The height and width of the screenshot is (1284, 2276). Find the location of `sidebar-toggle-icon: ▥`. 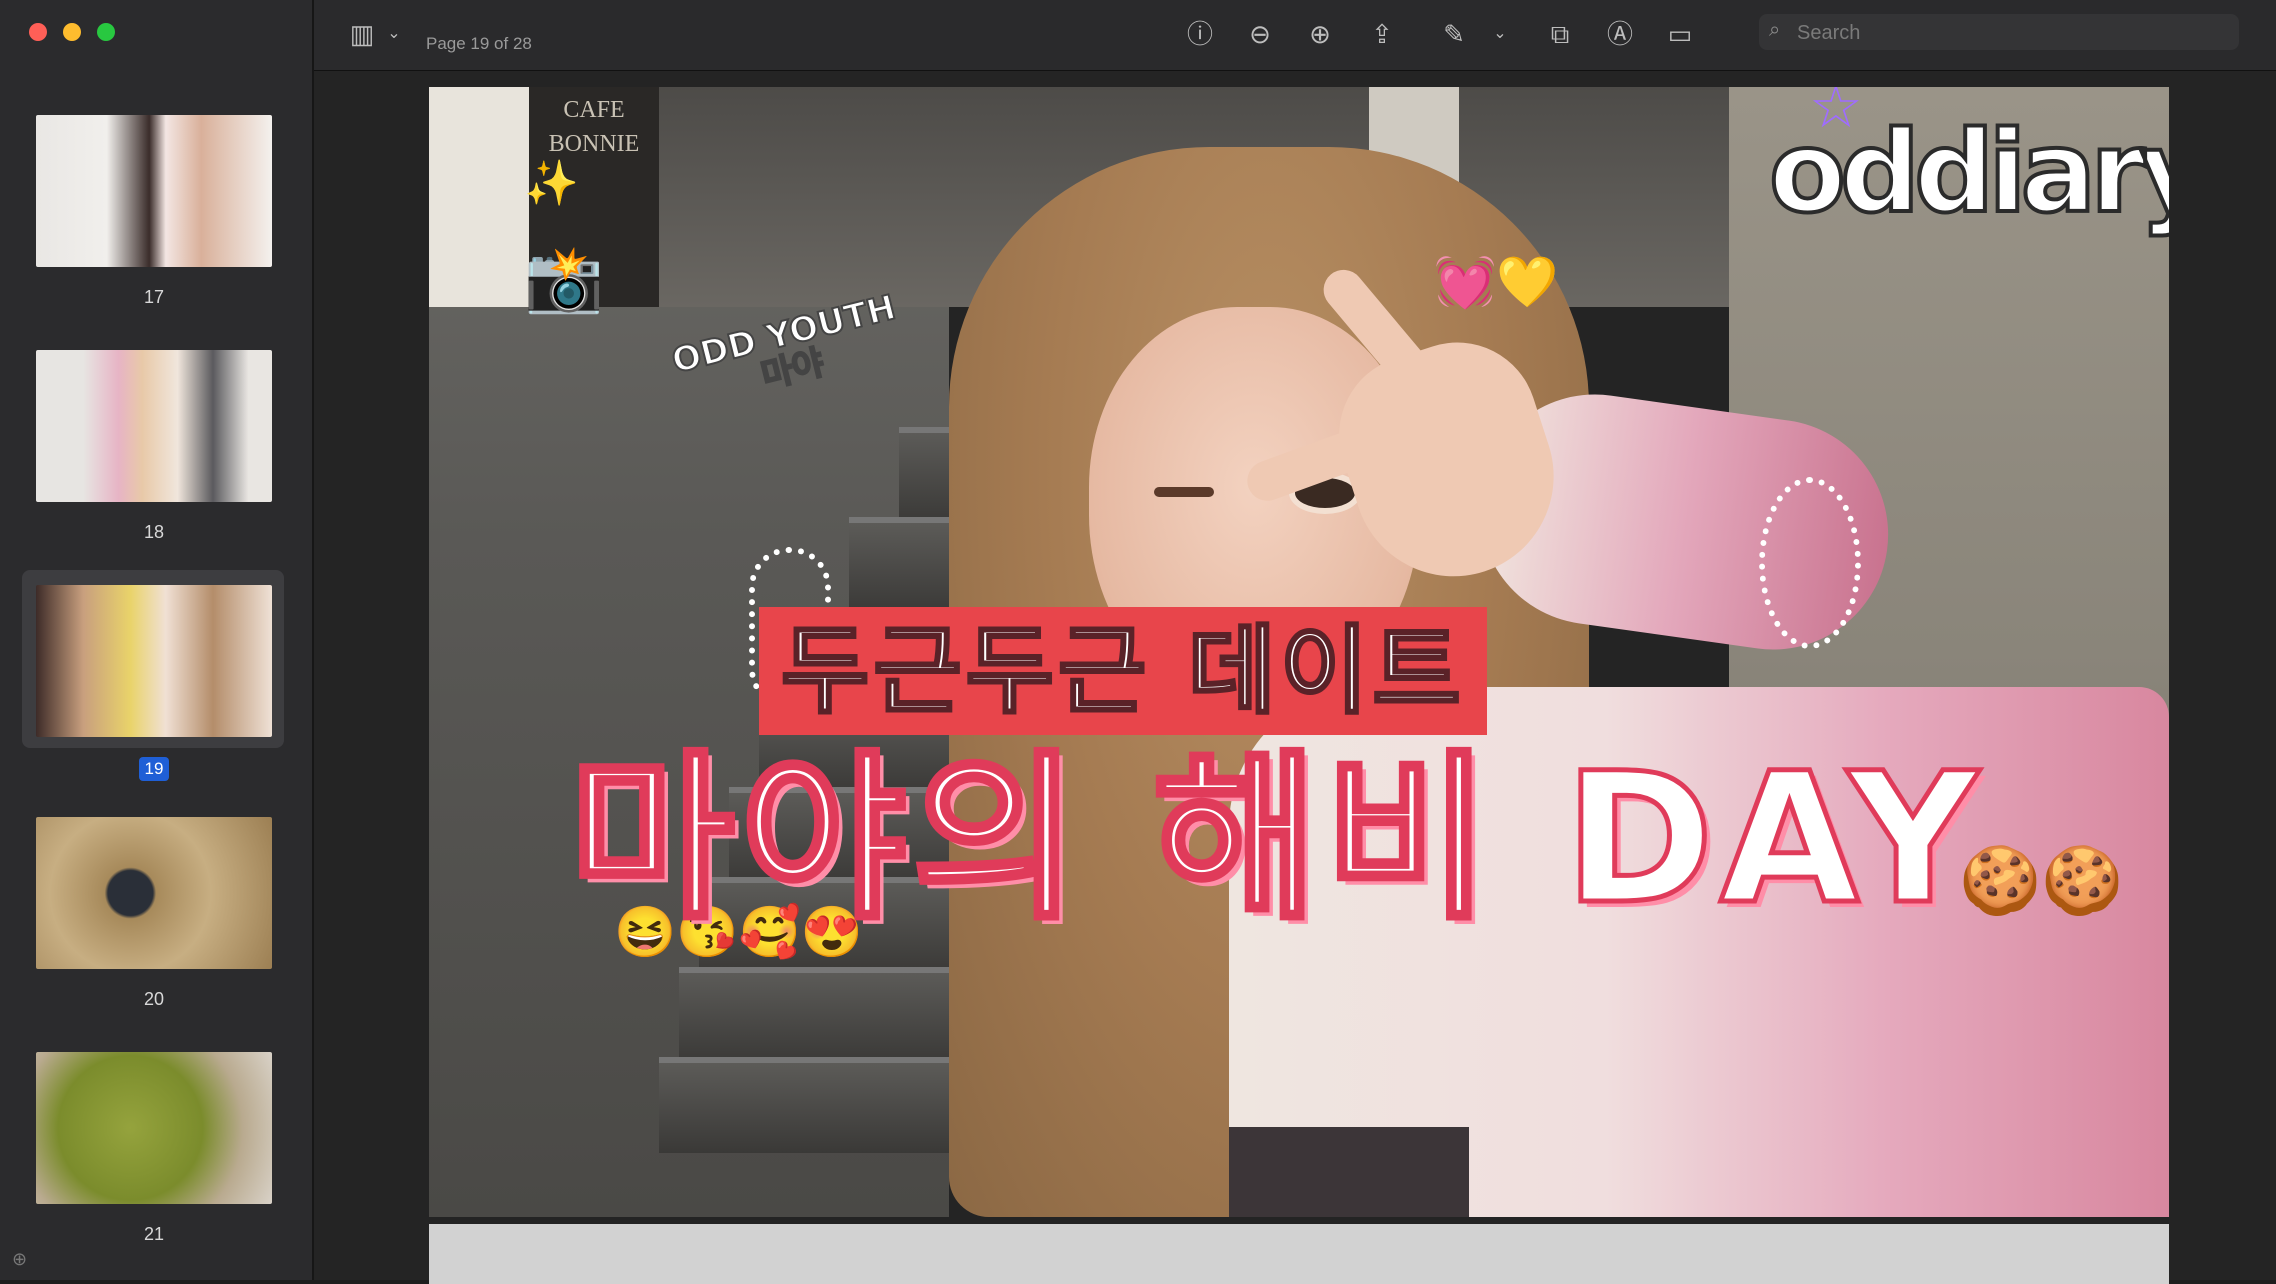

sidebar-toggle-icon: ▥ is located at coordinates (362, 34).